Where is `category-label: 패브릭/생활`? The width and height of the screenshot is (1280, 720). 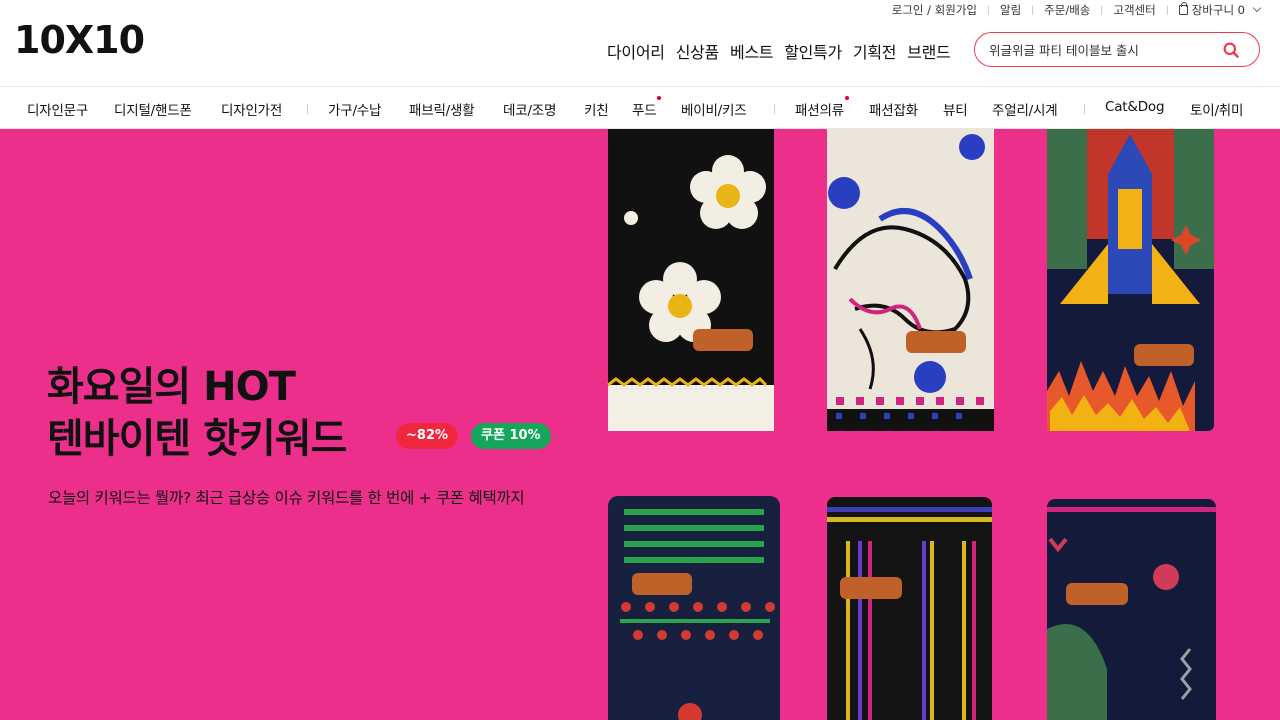
category-label: 패브릭/생활 is located at coordinates (442, 111).